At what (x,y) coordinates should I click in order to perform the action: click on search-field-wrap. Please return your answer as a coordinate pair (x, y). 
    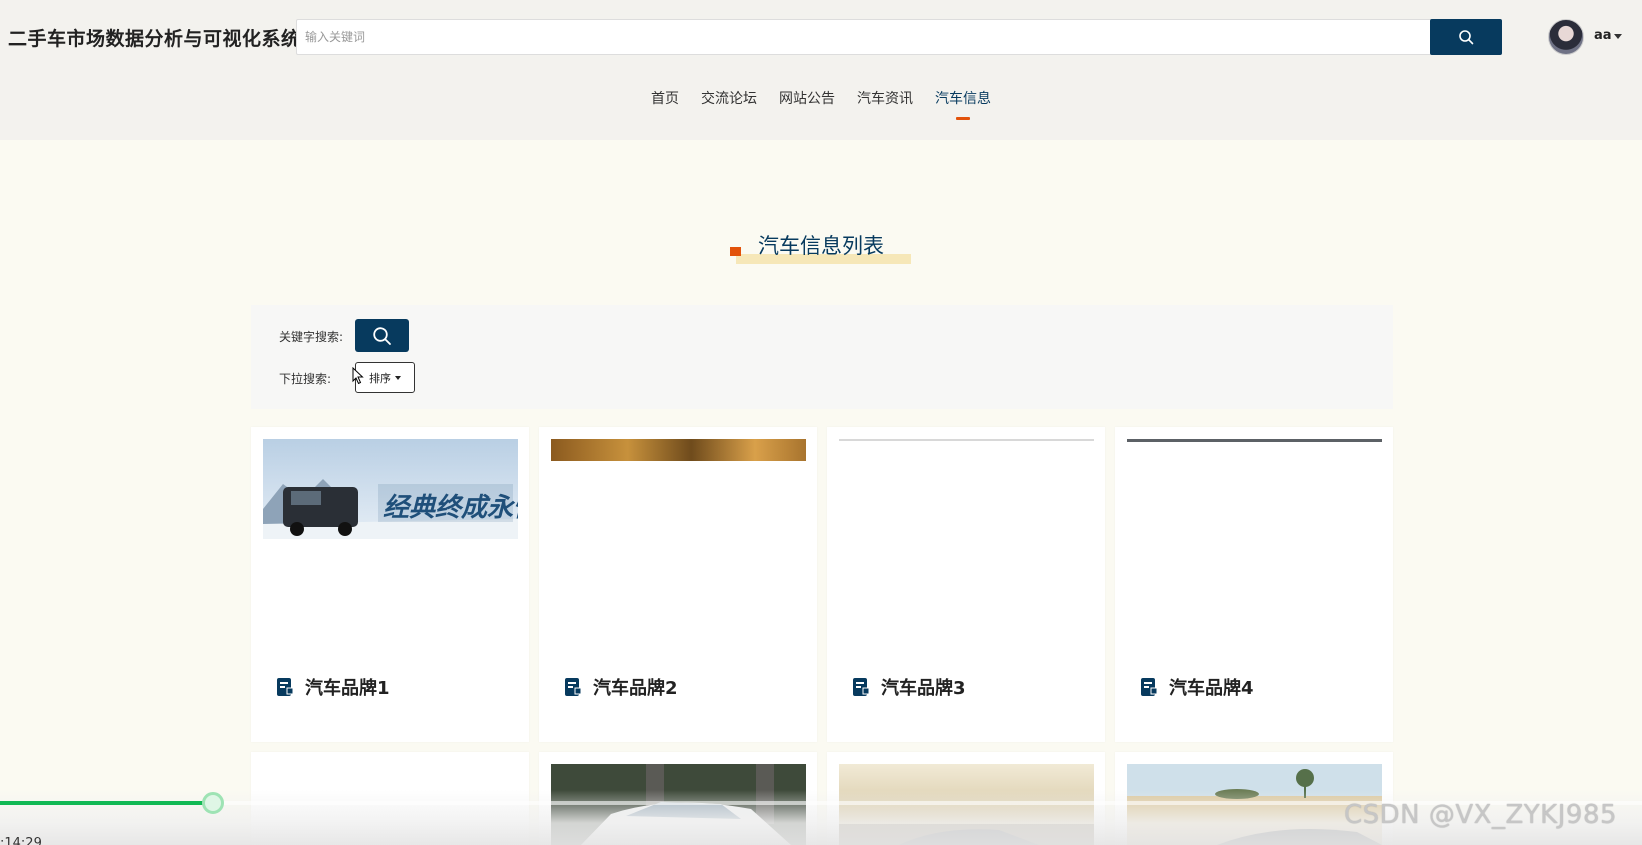
    Looking at the image, I should click on (899, 37).